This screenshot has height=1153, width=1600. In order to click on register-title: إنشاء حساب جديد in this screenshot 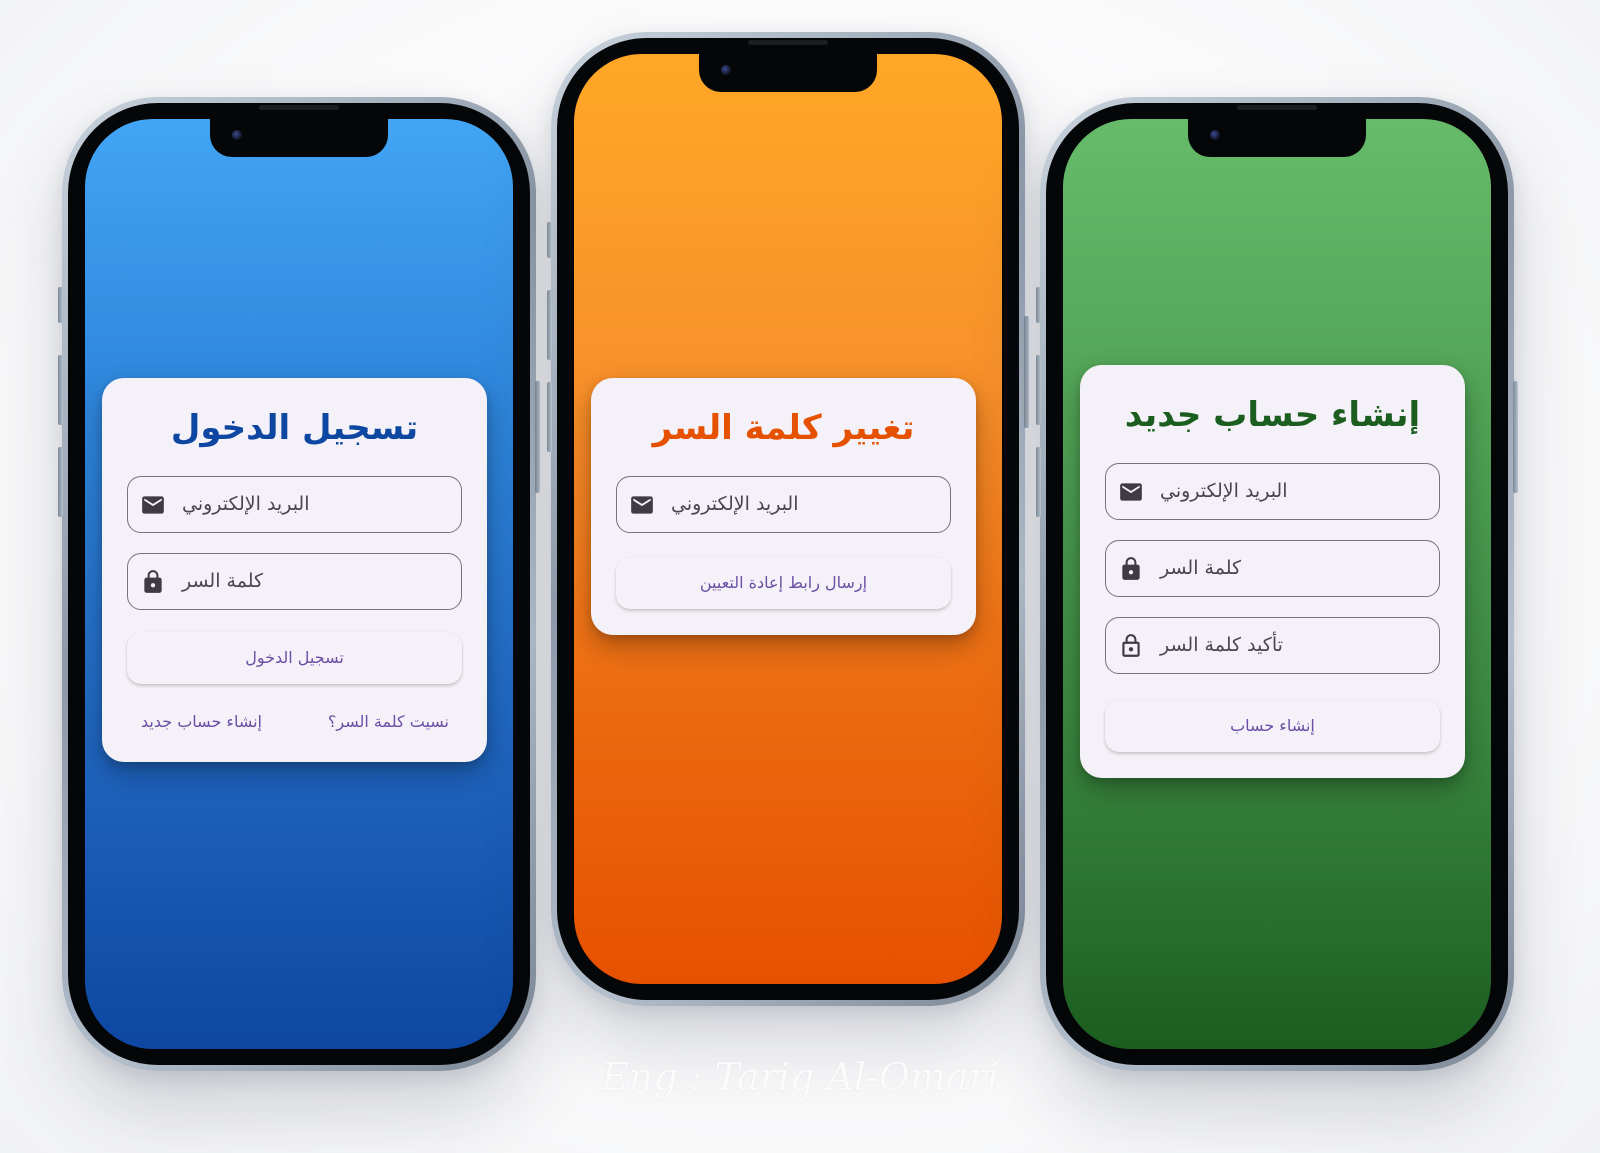, I will do `click(1272, 415)`.